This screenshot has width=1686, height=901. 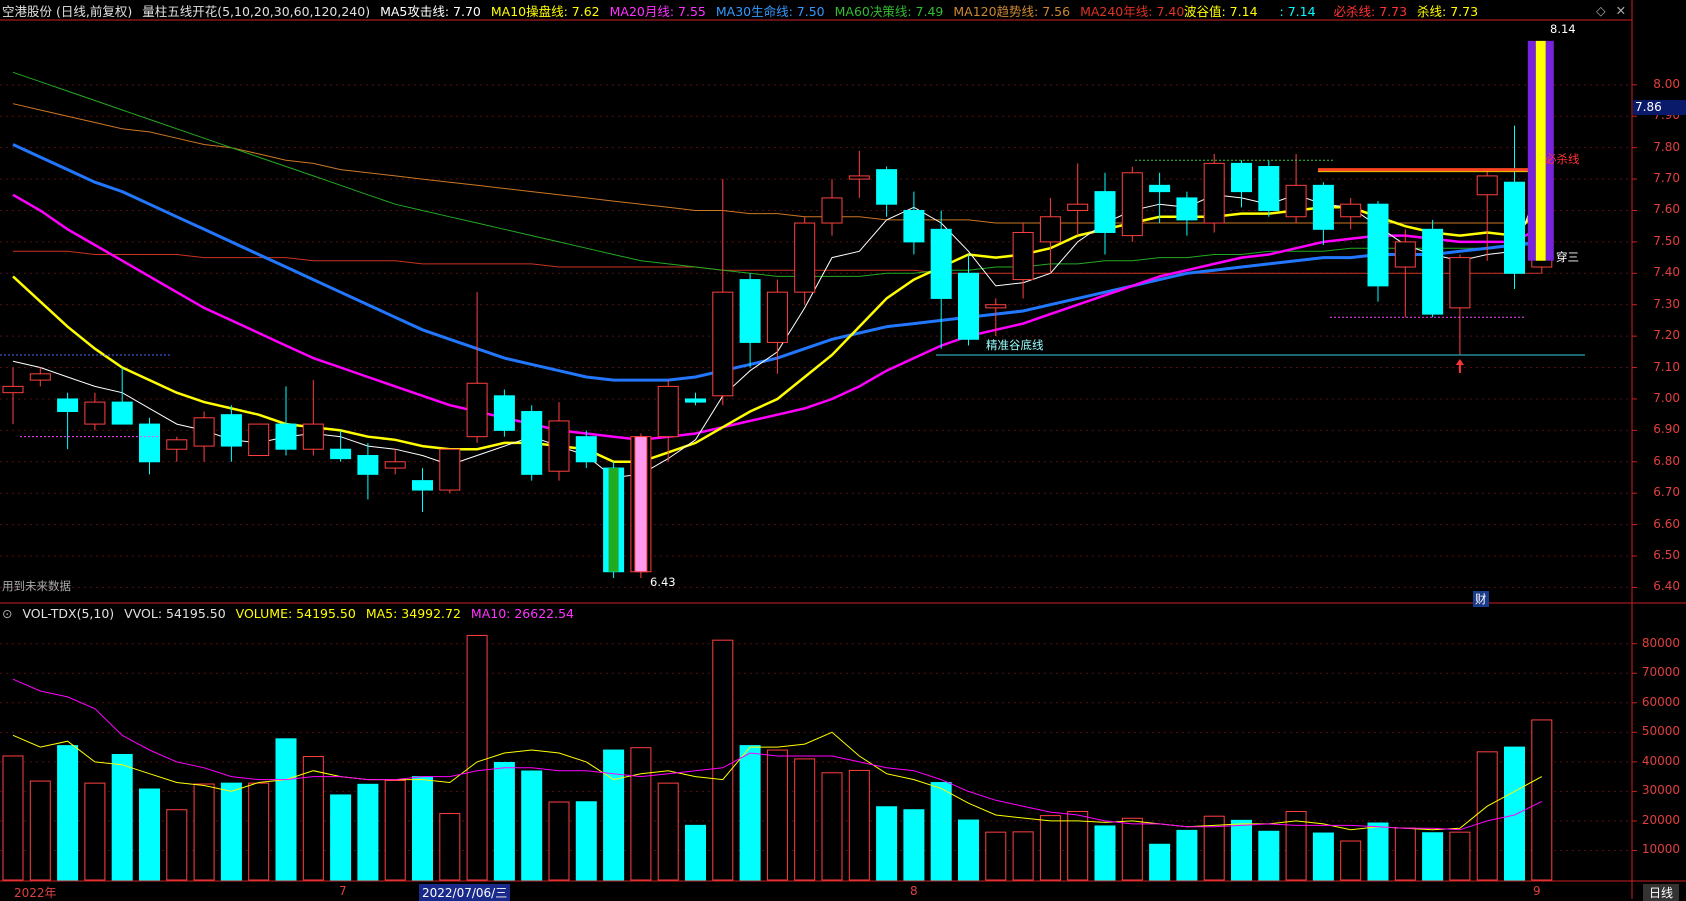 What do you see at coordinates (1666, 240) in the screenshot?
I see `price-tick-label: 7.50` at bounding box center [1666, 240].